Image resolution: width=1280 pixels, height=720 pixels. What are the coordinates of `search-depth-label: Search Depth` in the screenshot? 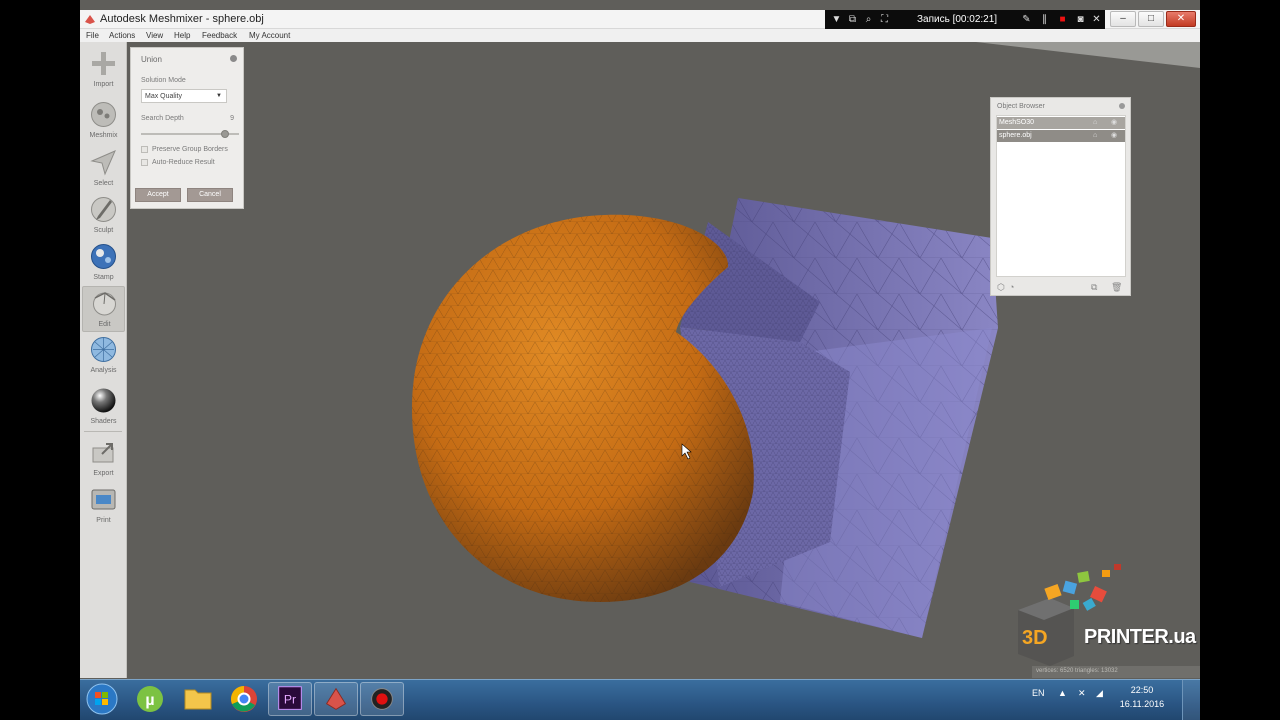 It's located at (162, 118).